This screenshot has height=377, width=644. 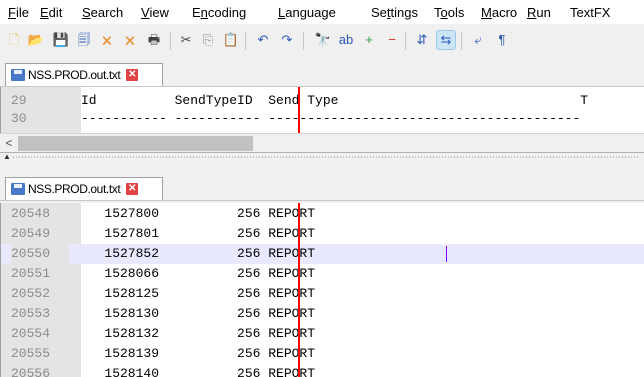 What do you see at coordinates (322, 187) in the screenshot?
I see `bottom-tab-bar: NSS.PROD.out.txt ✕` at bounding box center [322, 187].